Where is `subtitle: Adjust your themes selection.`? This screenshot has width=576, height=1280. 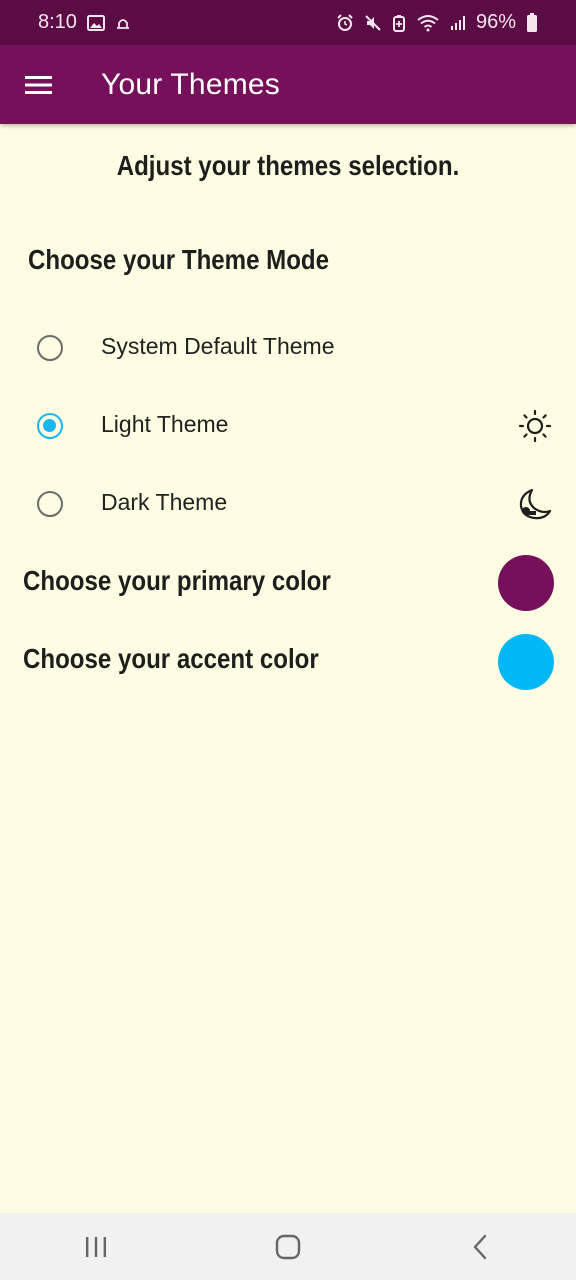 subtitle: Adjust your themes selection. is located at coordinates (288, 165).